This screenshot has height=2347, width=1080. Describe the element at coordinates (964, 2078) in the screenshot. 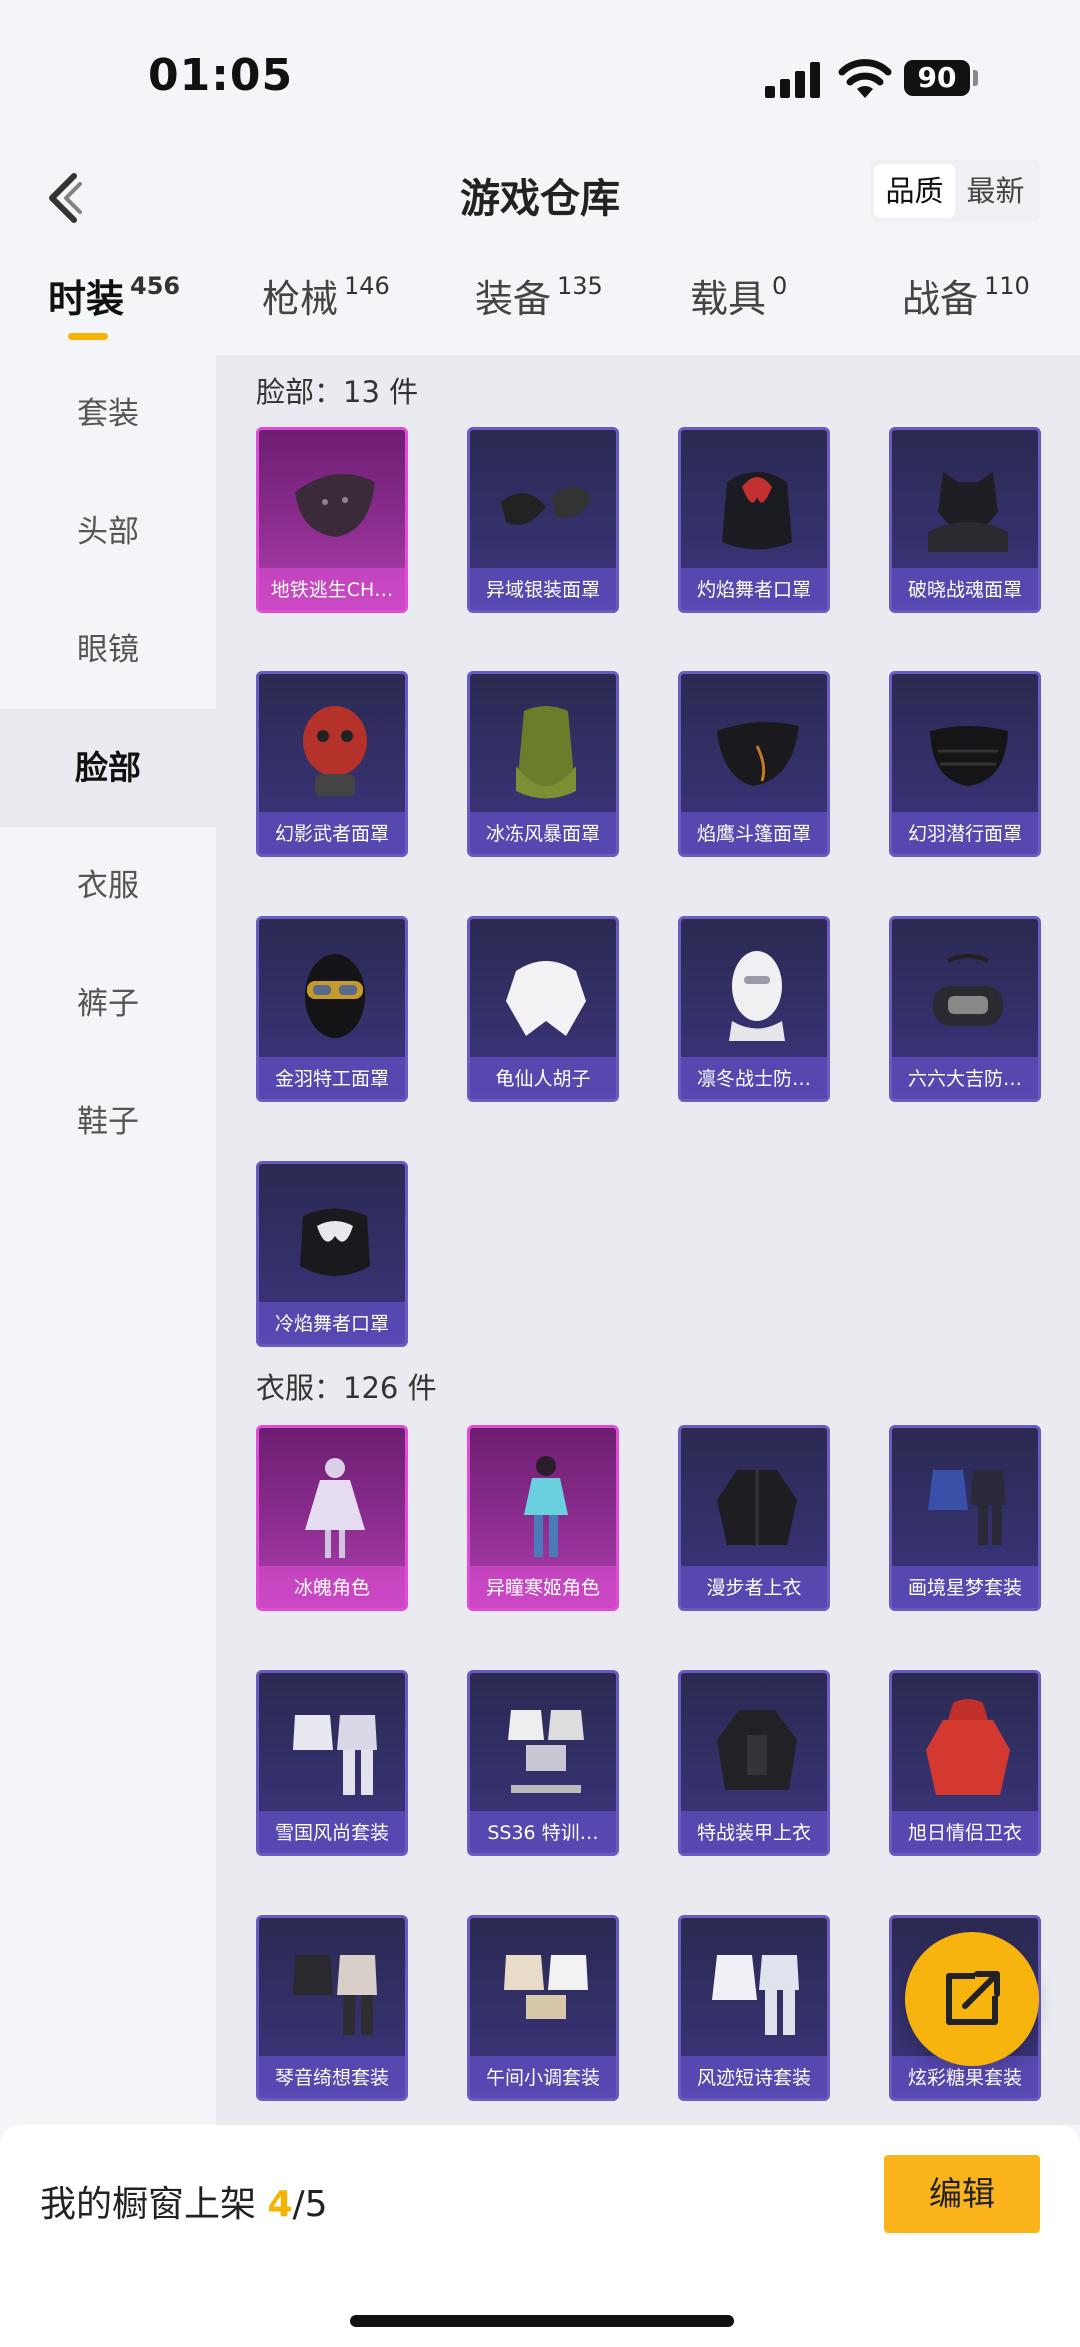

I see `item-name: 炫彩糖果套装` at that location.